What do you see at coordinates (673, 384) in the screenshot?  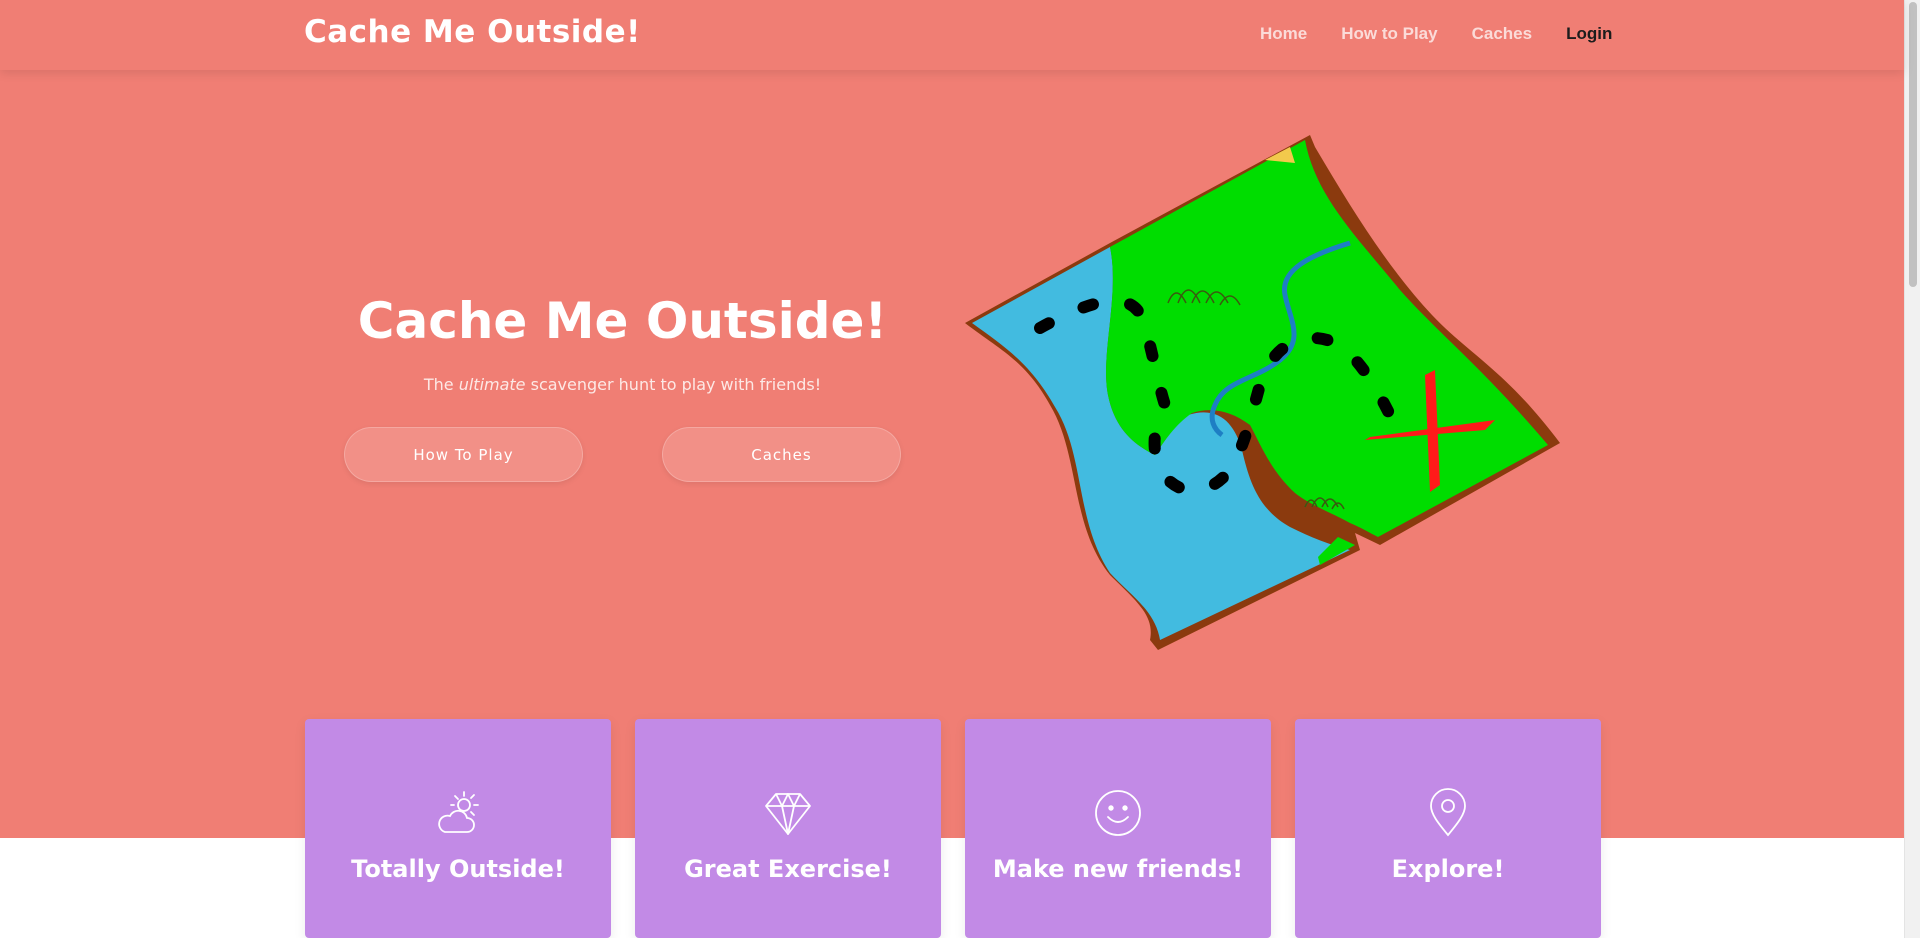 I see `hero-subtitle-suffix: scavenger hunt to play with friends!` at bounding box center [673, 384].